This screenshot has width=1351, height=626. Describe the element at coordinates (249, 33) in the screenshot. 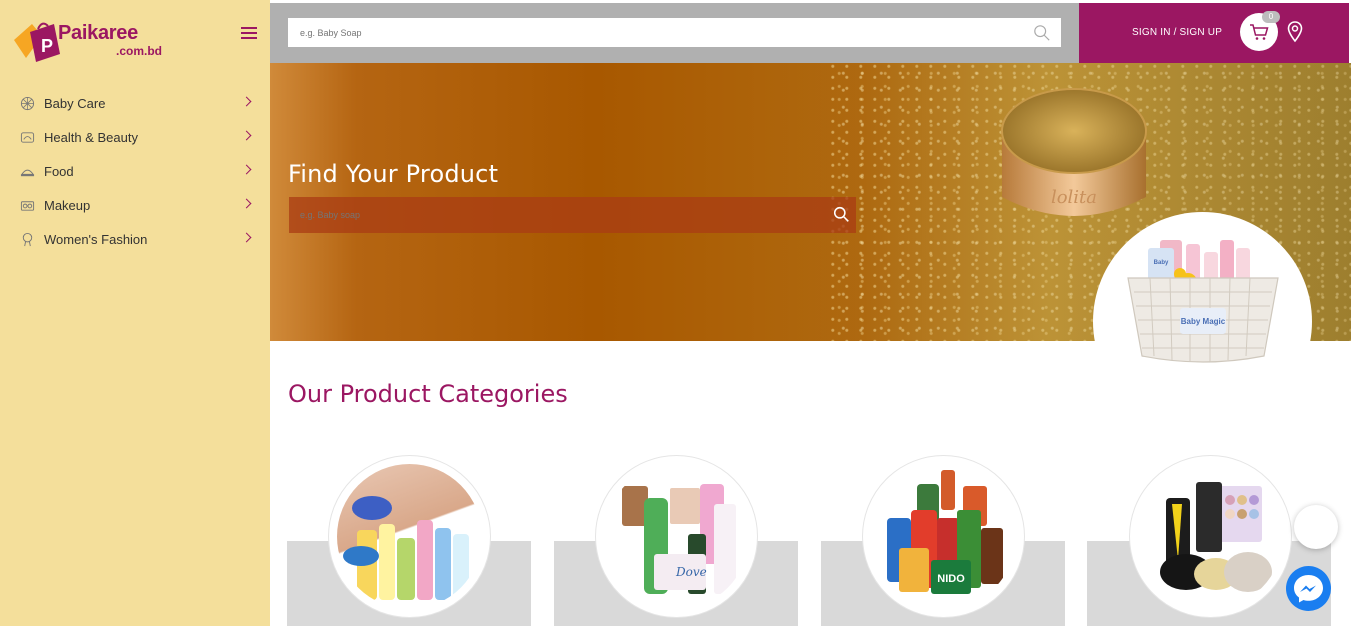

I see `menu-toggle-icon` at that location.